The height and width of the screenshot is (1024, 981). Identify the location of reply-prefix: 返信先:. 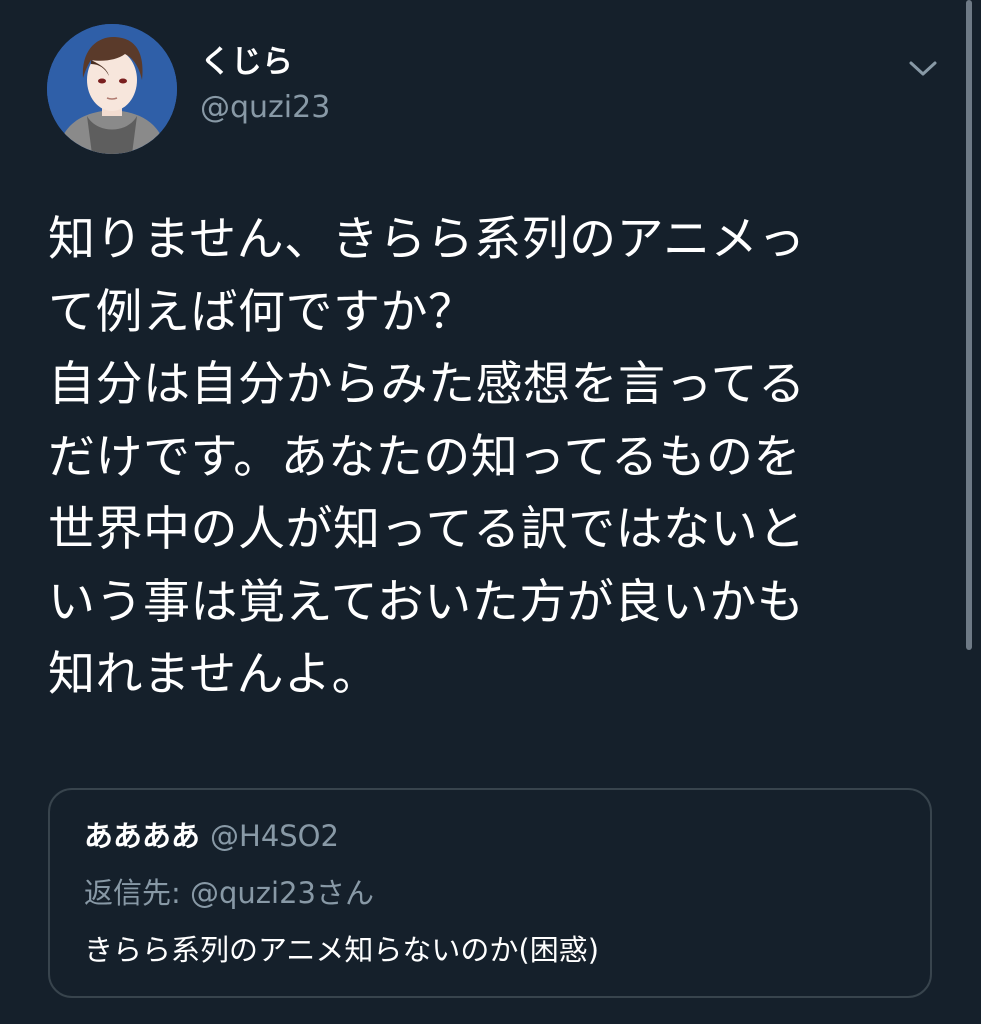
(137, 893).